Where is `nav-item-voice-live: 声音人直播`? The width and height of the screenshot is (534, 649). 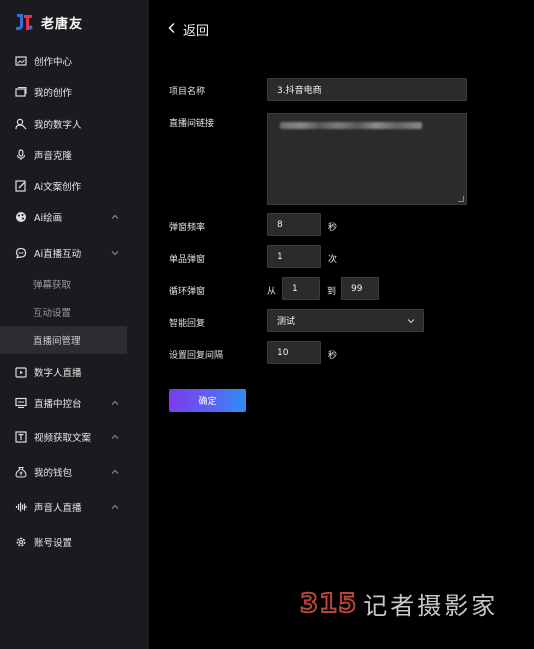
nav-item-voice-live: 声音人直播 is located at coordinates (63, 507).